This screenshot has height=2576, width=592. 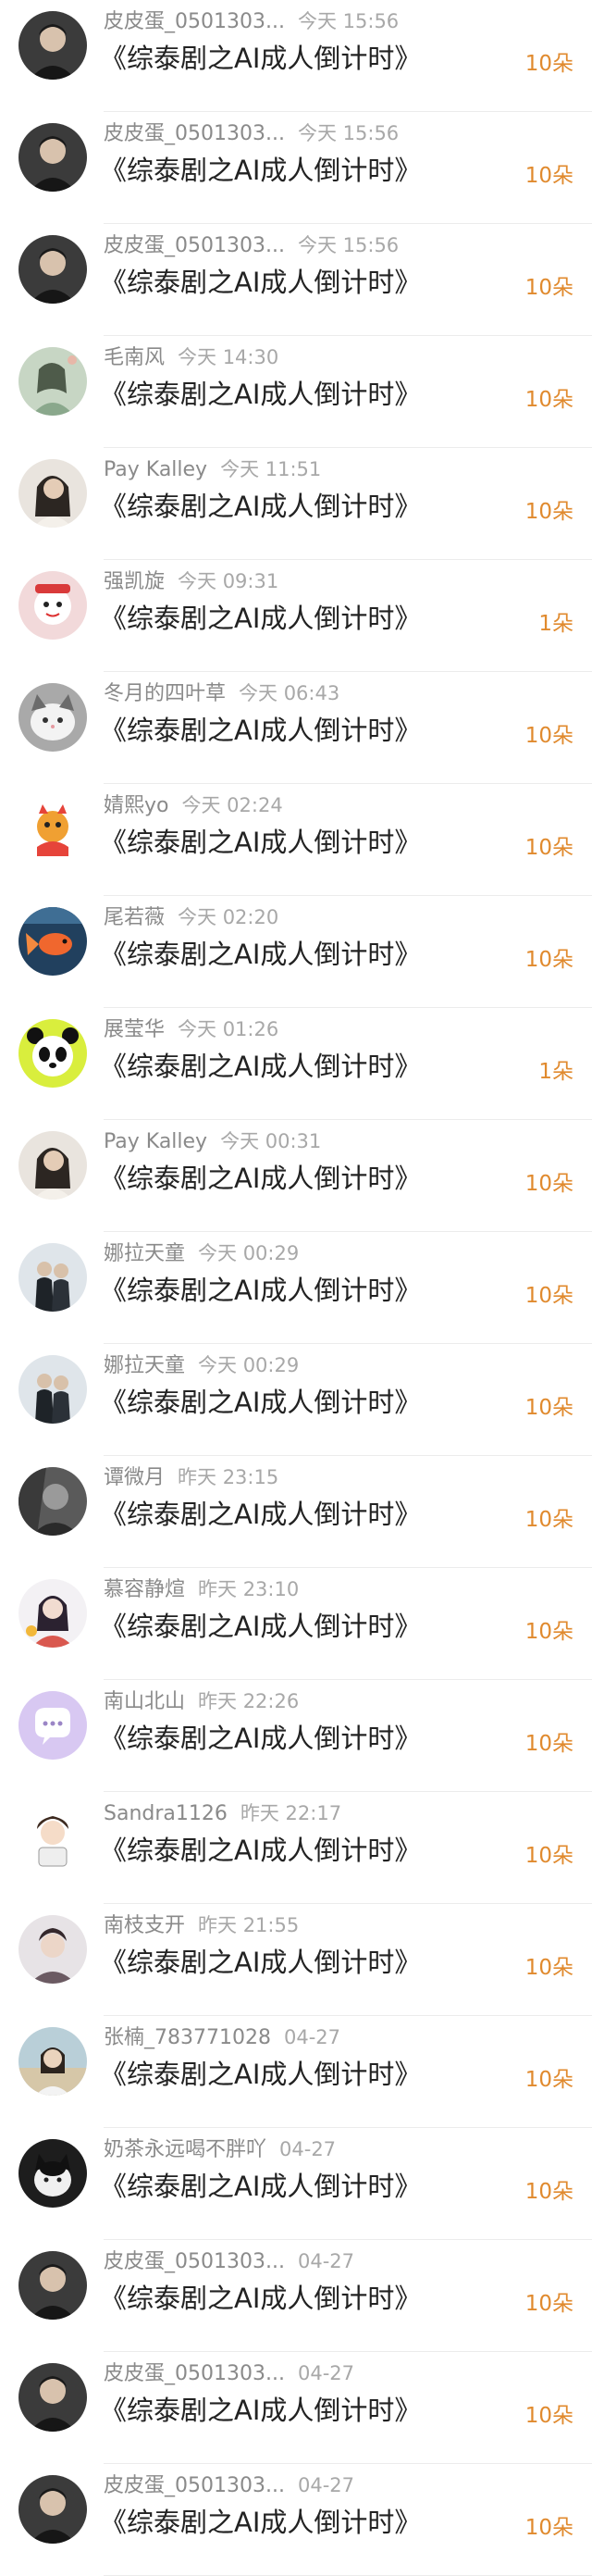 What do you see at coordinates (249, 1925) in the screenshot?
I see `timestamp: 昨天 21:55` at bounding box center [249, 1925].